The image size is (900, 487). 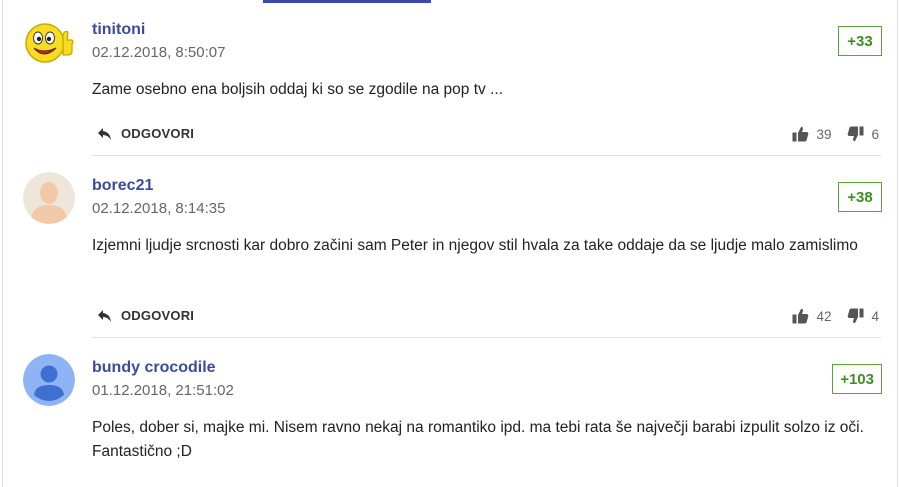 What do you see at coordinates (835, 316) in the screenshot?
I see `vote-controls: 42 4` at bounding box center [835, 316].